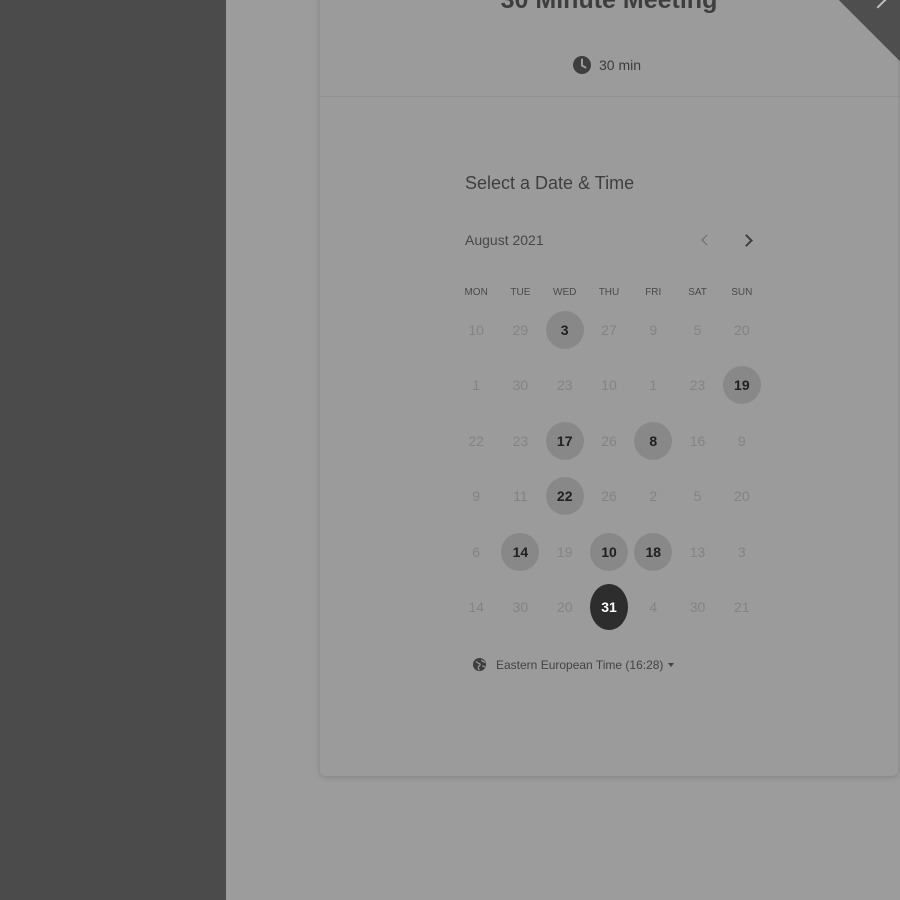 The width and height of the screenshot is (900, 900). I want to click on calendar-week-row: 14 30 20 31 4 30 21, so click(609, 608).